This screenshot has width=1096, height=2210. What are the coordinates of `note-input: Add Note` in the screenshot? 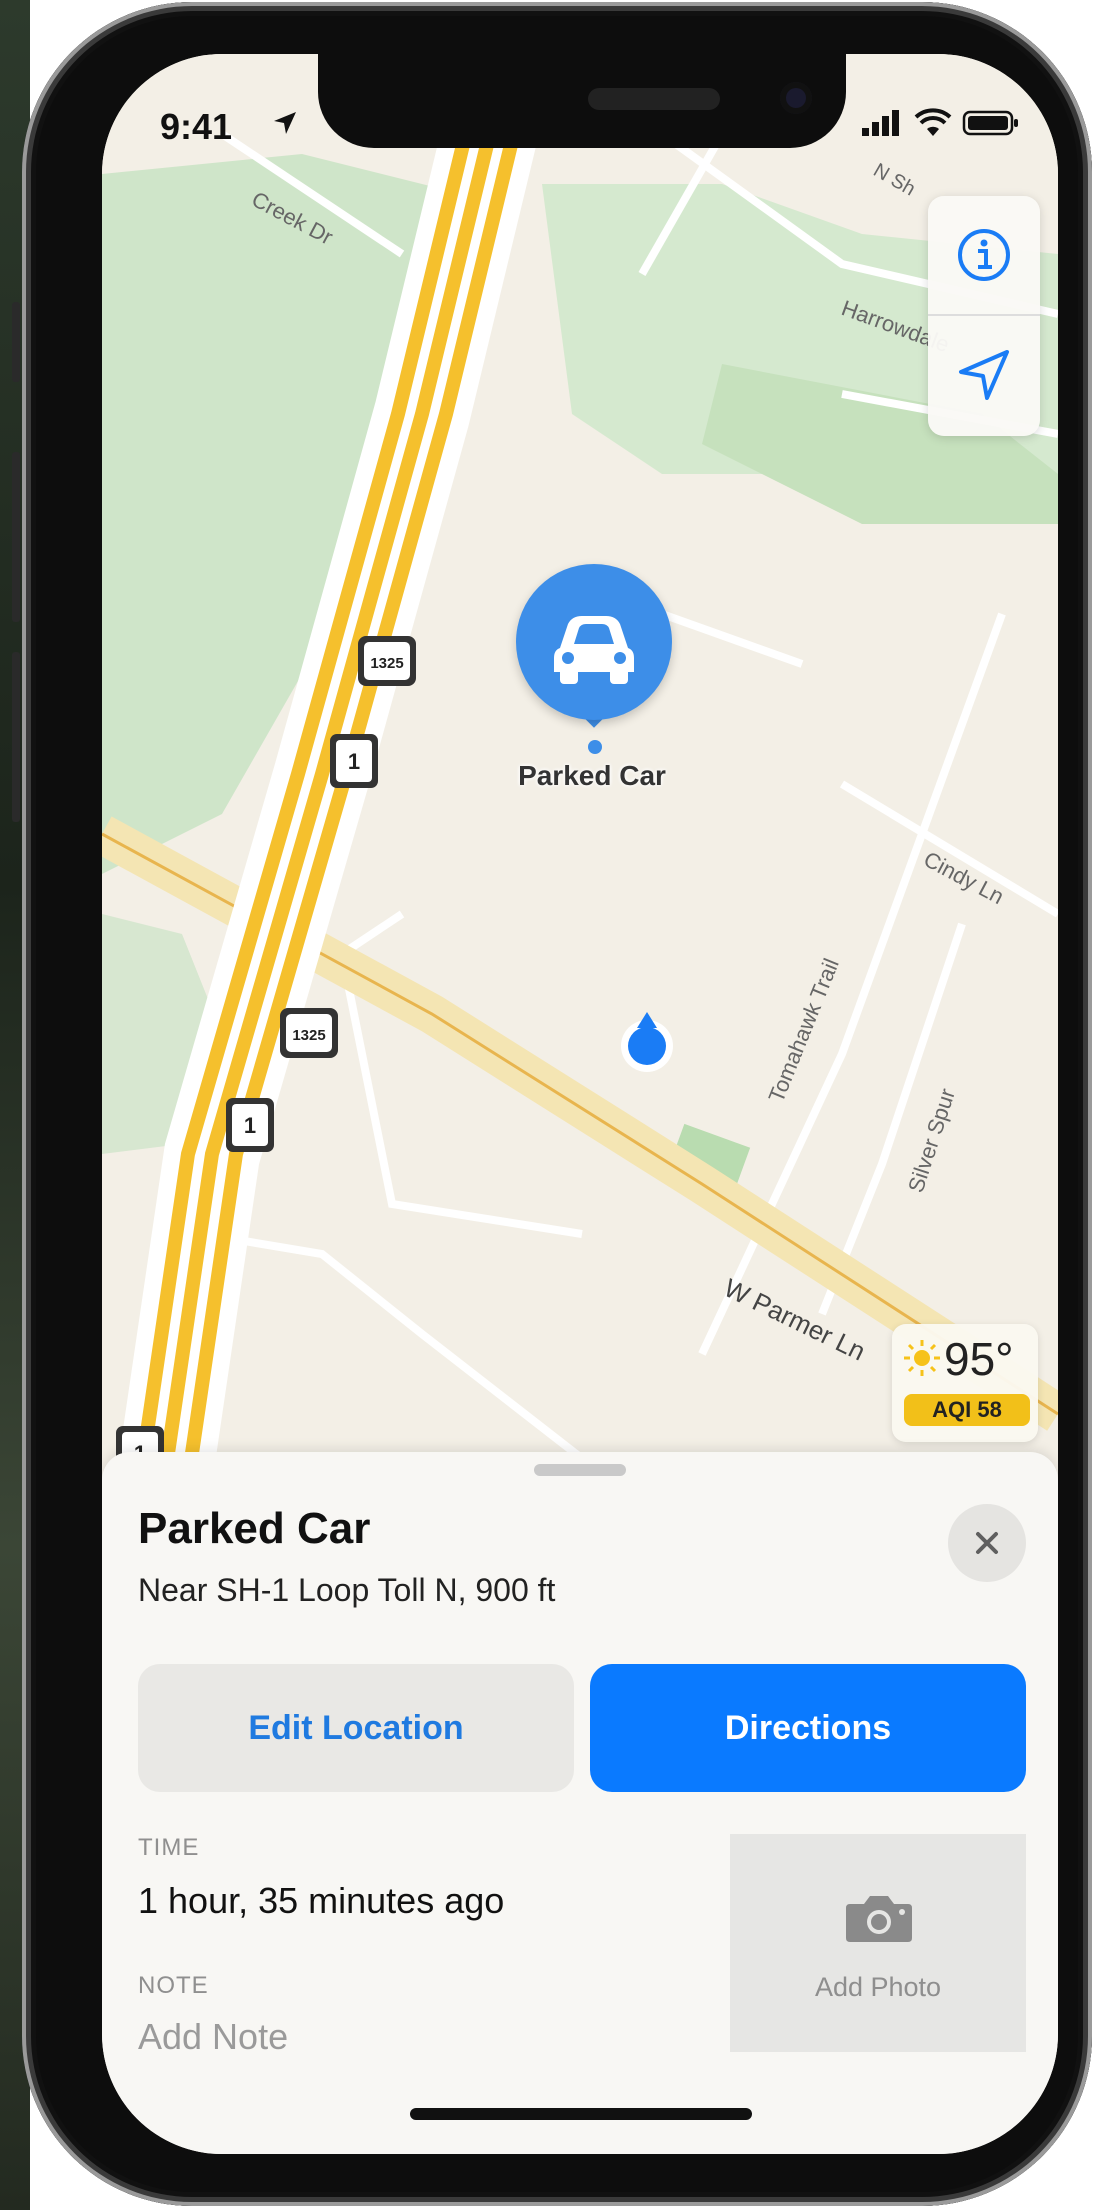 It's located at (213, 2037).